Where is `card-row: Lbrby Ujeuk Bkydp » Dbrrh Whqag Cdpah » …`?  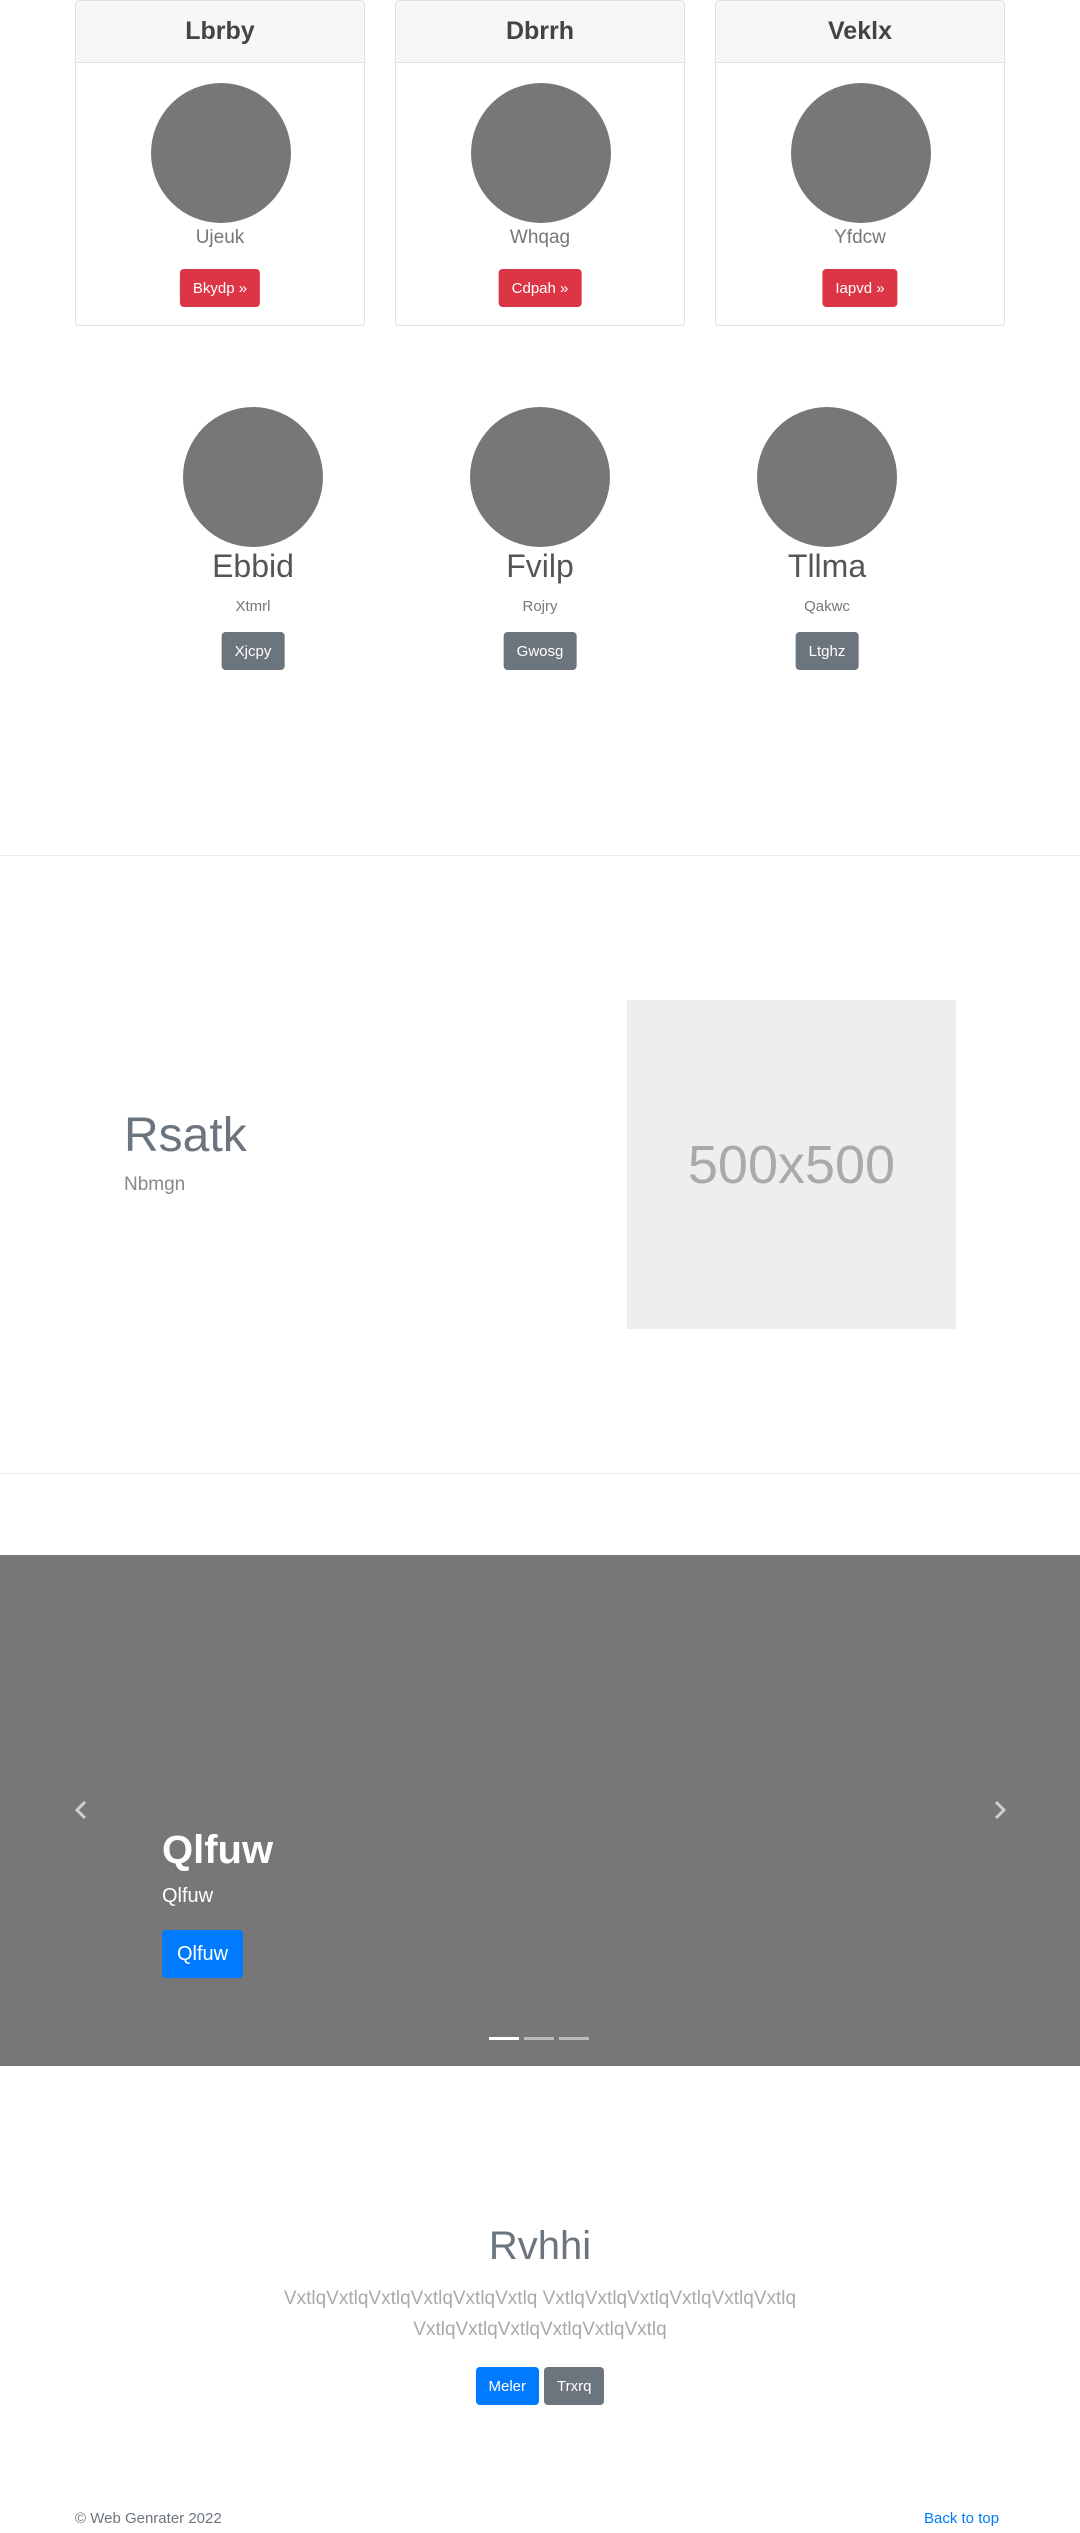
card-row: Lbrby Ujeuk Bkydp » Dbrrh Whqag Cdpah » … is located at coordinates (540, 163).